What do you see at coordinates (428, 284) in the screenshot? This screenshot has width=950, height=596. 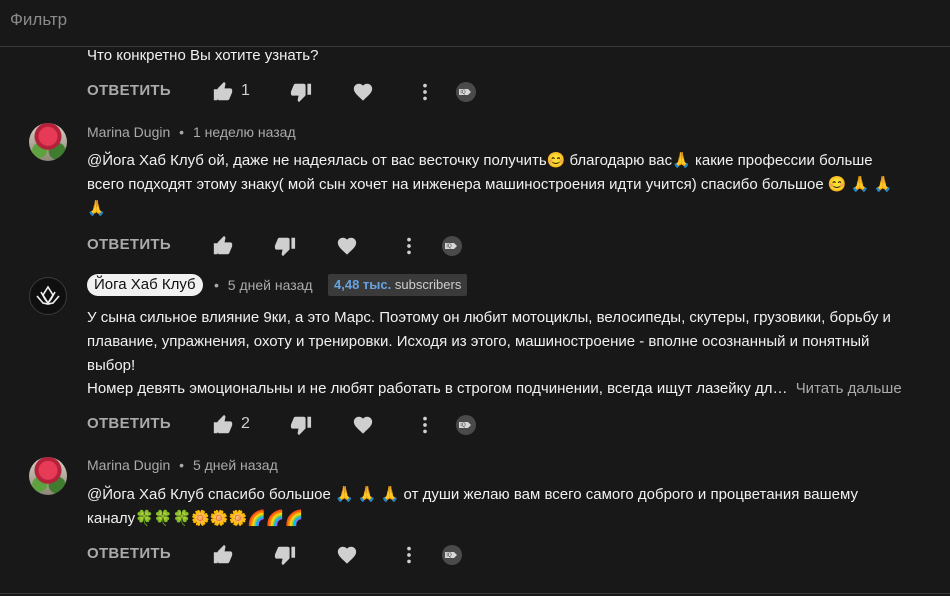 I see `subscriber-label: subscribers` at bounding box center [428, 284].